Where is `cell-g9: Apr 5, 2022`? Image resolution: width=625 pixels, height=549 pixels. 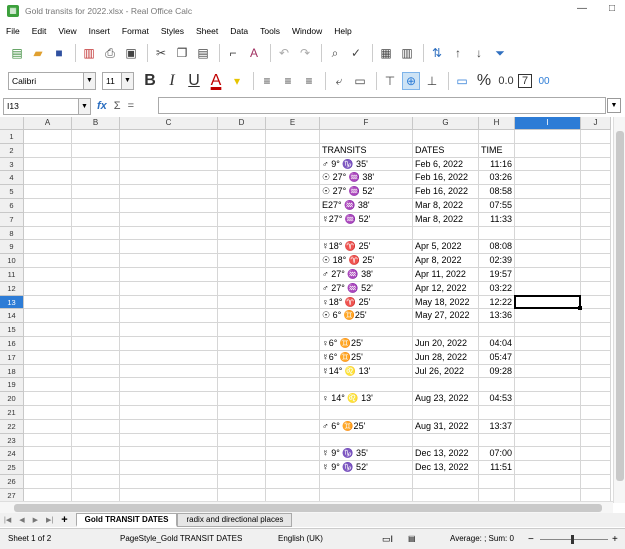 cell-g9: Apr 5, 2022 is located at coordinates (446, 247).